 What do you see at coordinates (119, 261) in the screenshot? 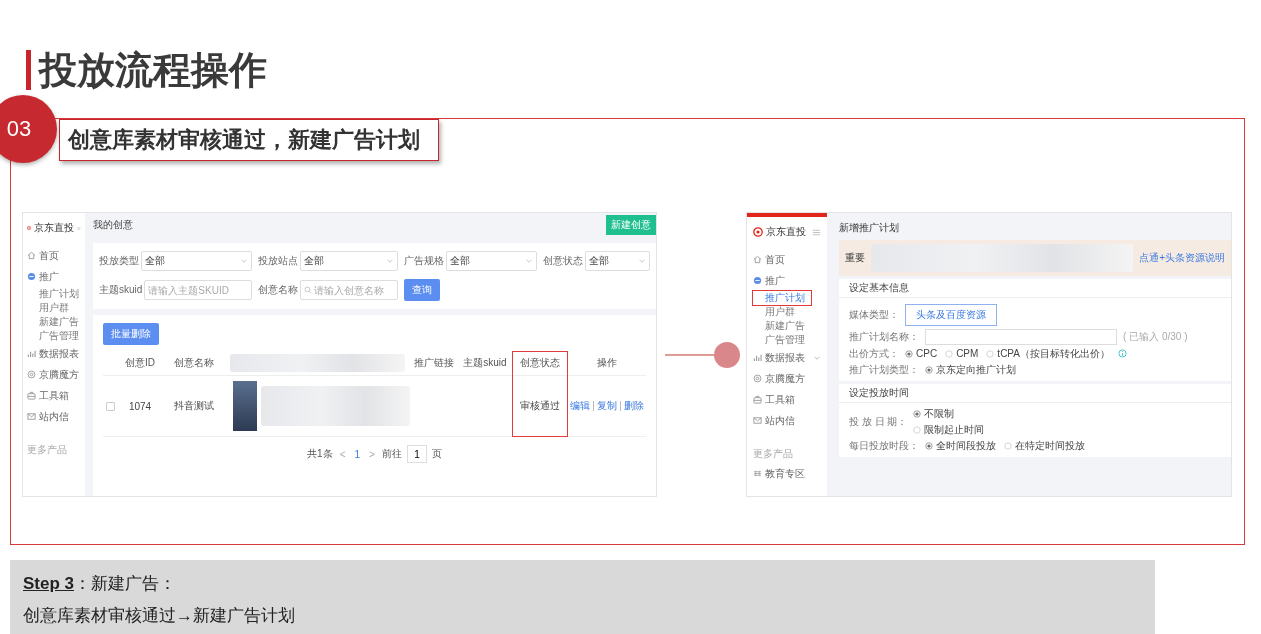
I see `filter-label: 投放类型` at bounding box center [119, 261].